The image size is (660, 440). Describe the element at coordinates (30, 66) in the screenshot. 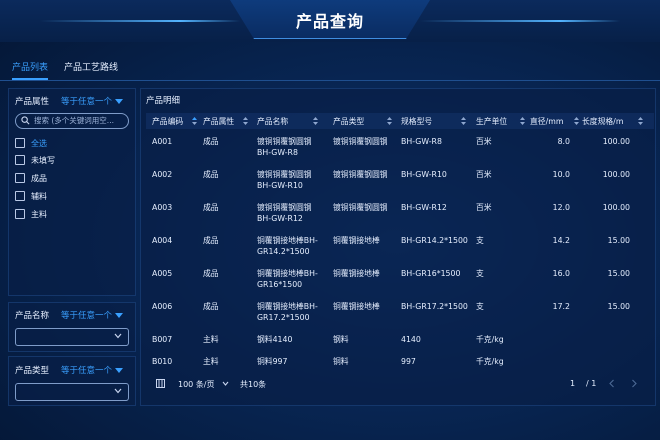

I see `tab-product-list: 产品列表` at that location.